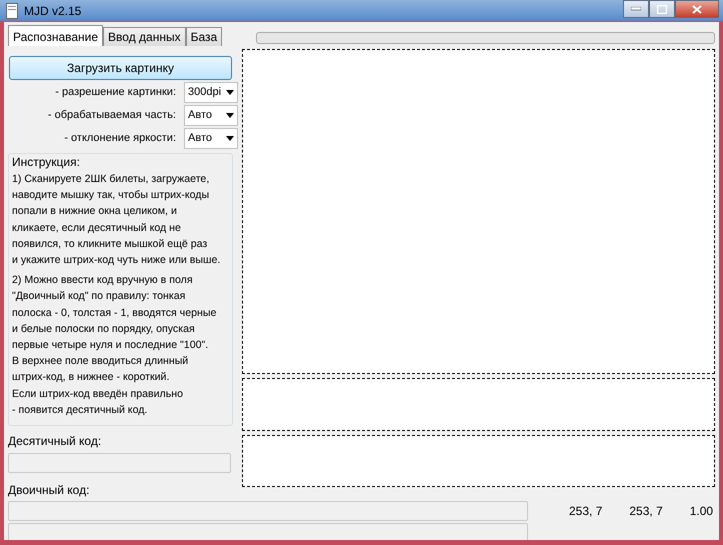 This screenshot has width=723, height=545. Describe the element at coordinates (12, 11) in the screenshot. I see `app-icon` at that location.